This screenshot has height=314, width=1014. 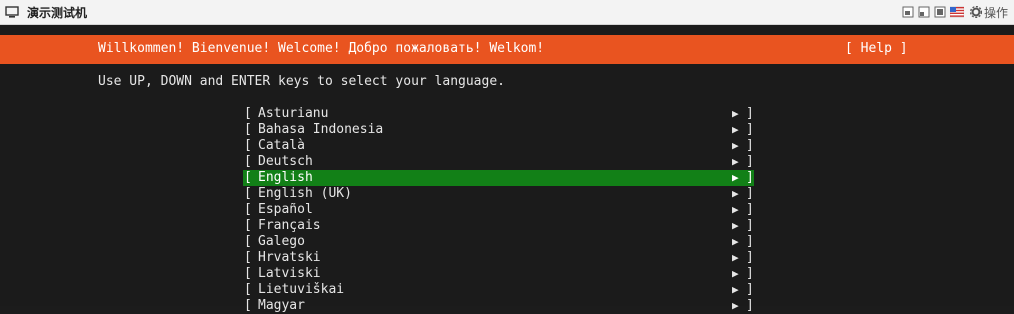 I want to click on language-option: [ Bahasa Indonesia ▶], so click(x=498, y=130).